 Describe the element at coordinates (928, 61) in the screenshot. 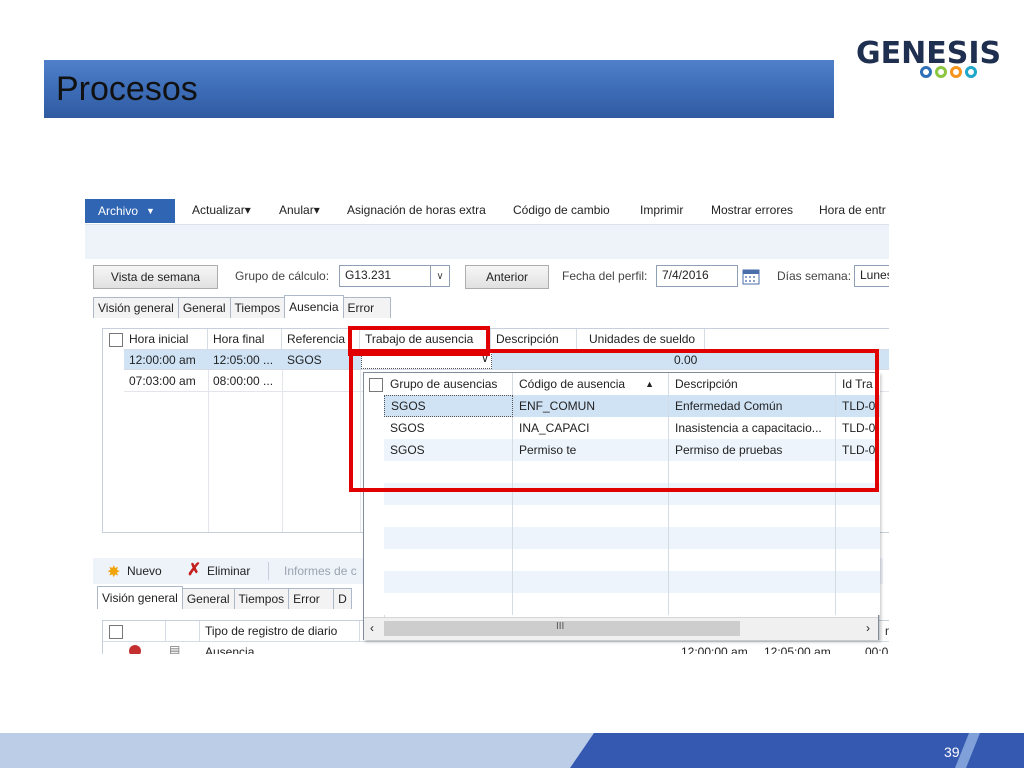

I see `genesis-logo: GENESIS` at that location.